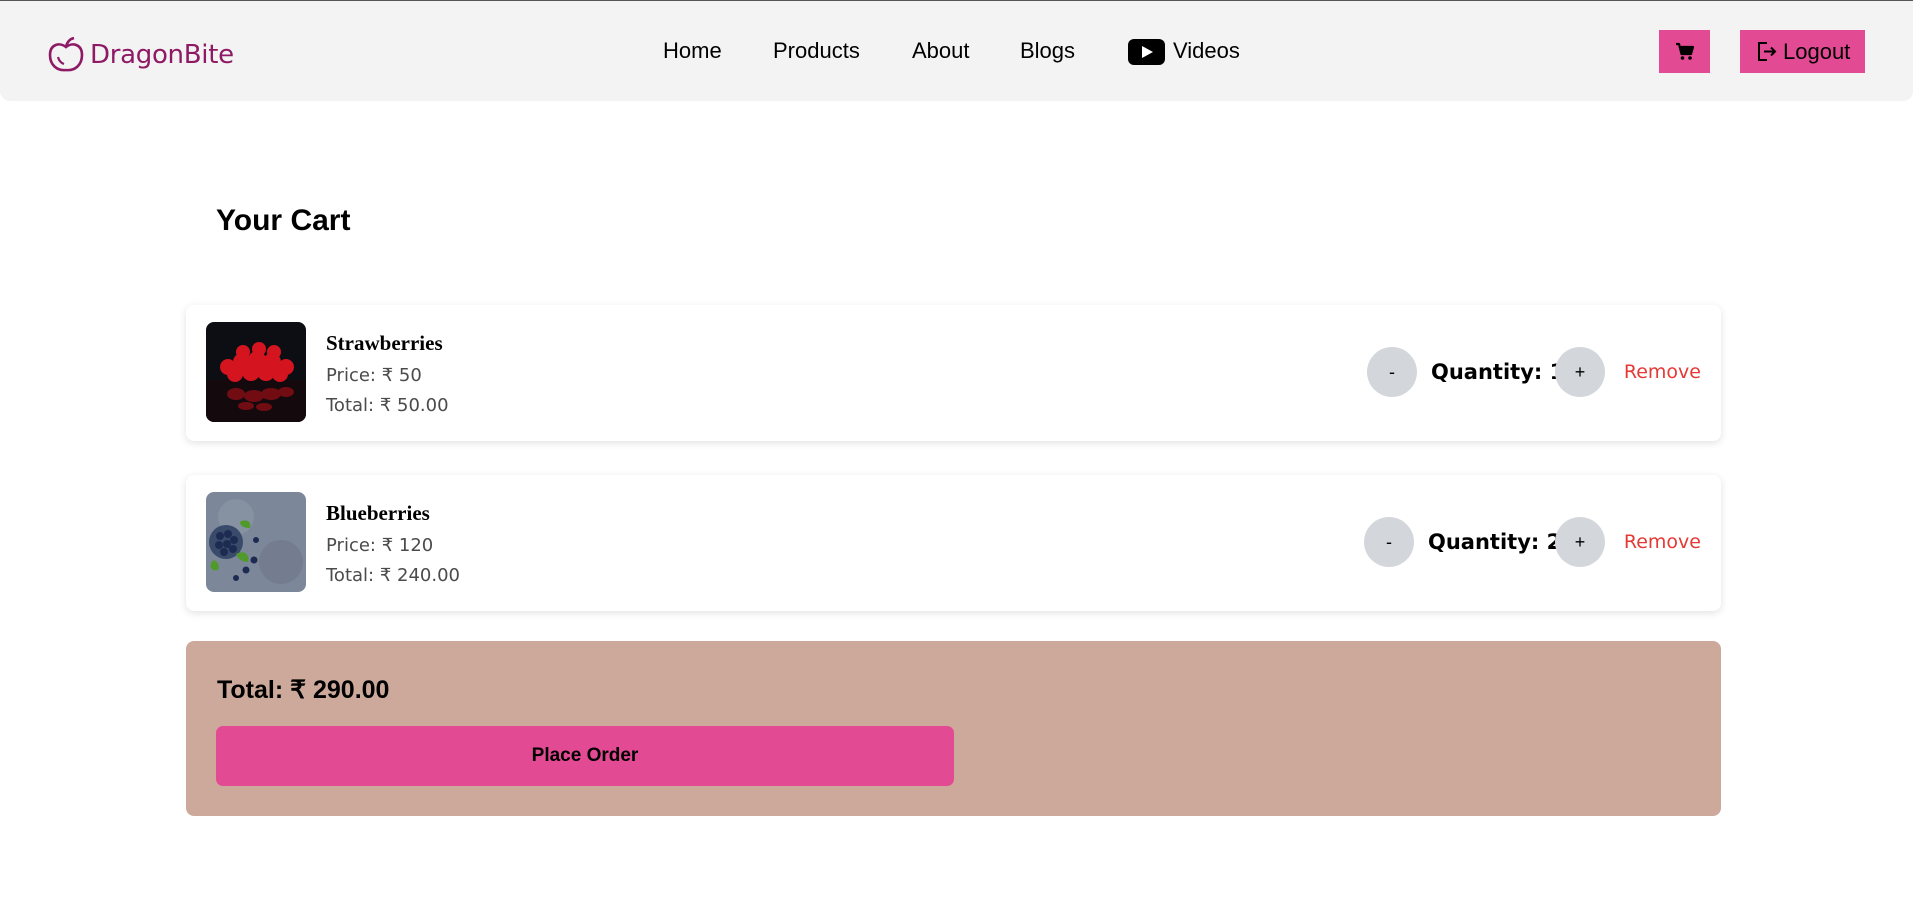 The height and width of the screenshot is (907, 1913). What do you see at coordinates (283, 220) in the screenshot?
I see `page-title: Your Cart` at bounding box center [283, 220].